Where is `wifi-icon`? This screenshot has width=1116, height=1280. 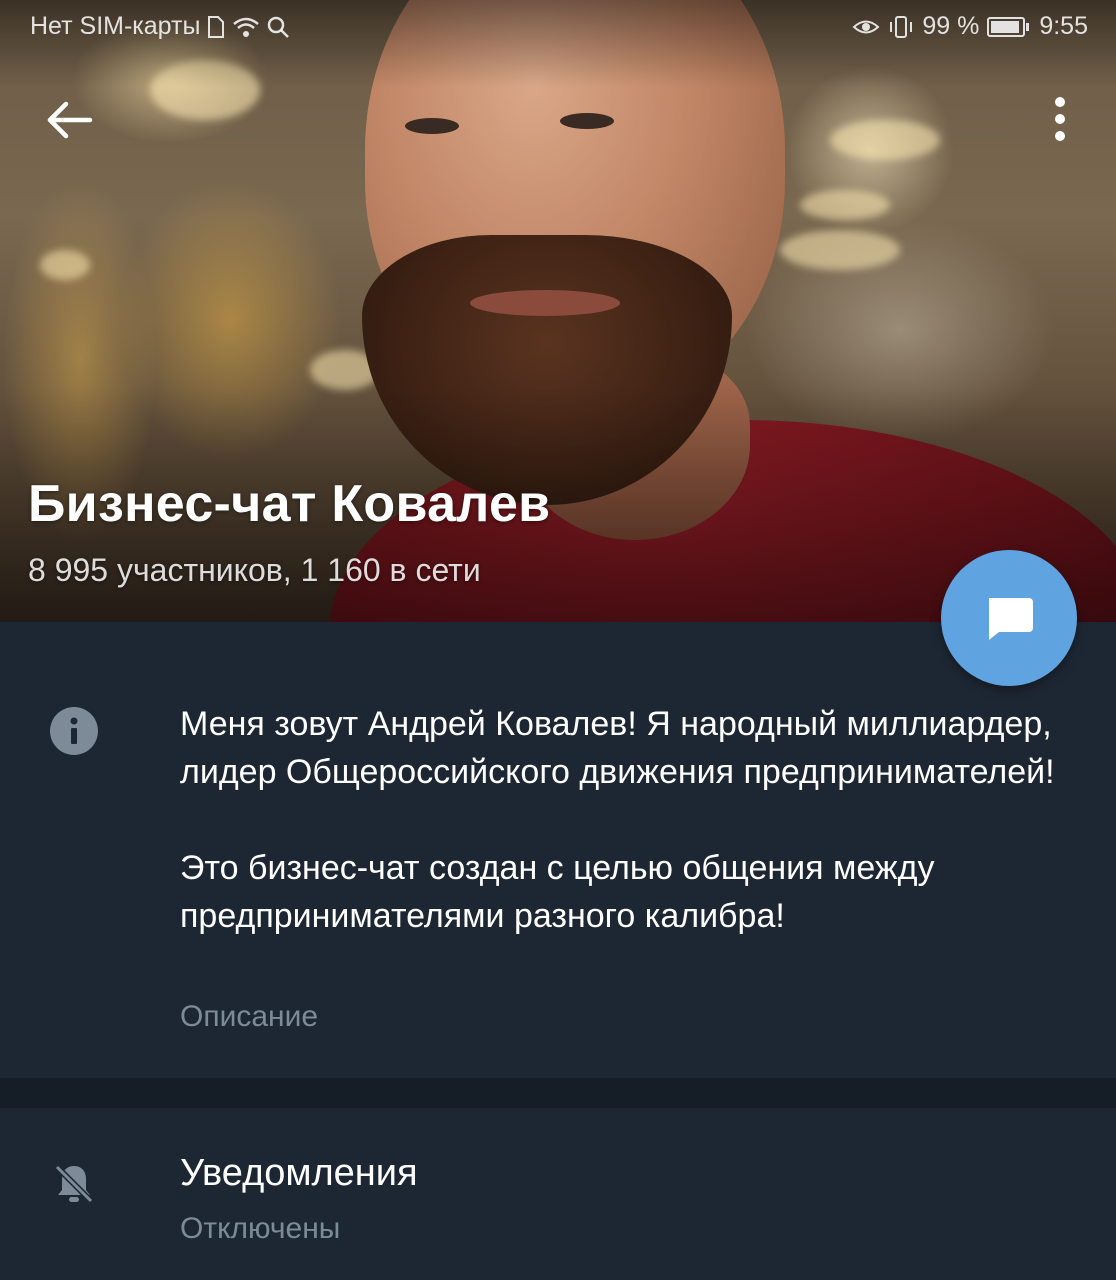
wifi-icon is located at coordinates (246, 27).